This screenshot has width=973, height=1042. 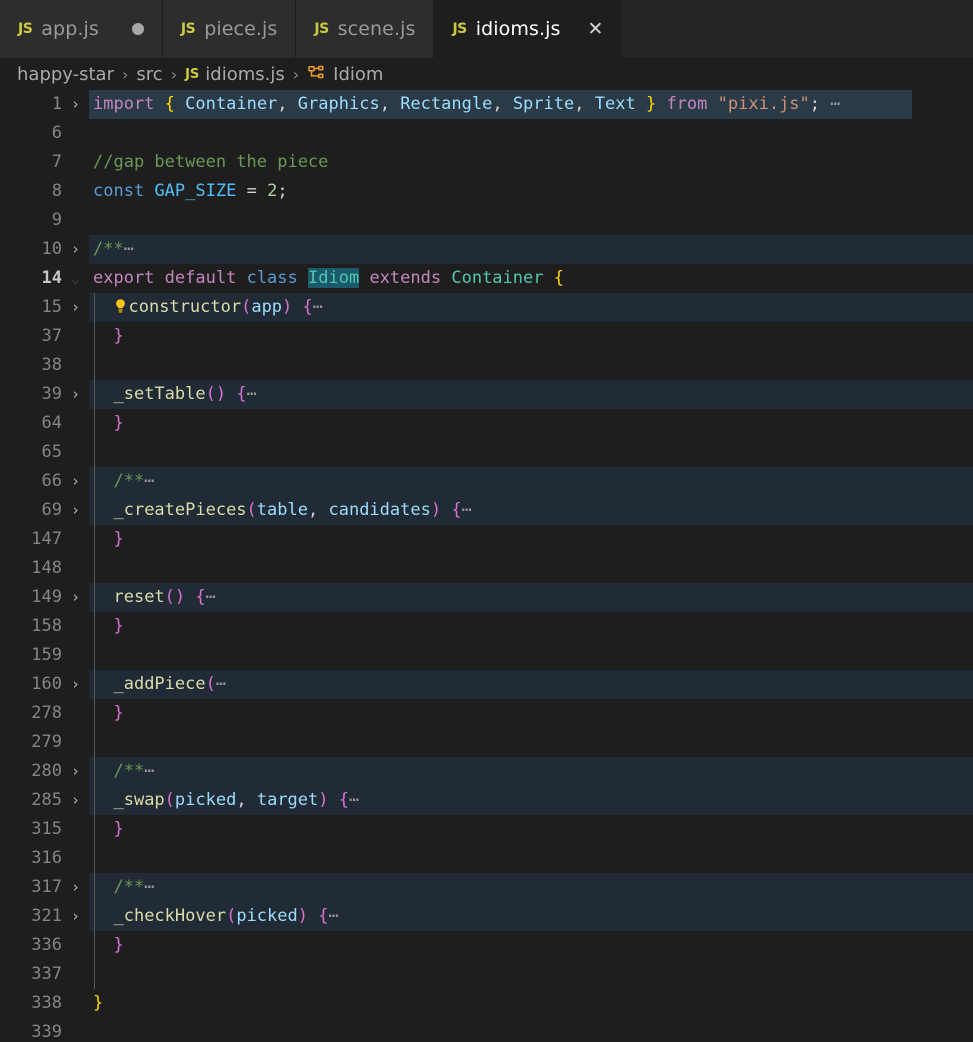 I want to click on line-number-337: 337, so click(x=31, y=974).